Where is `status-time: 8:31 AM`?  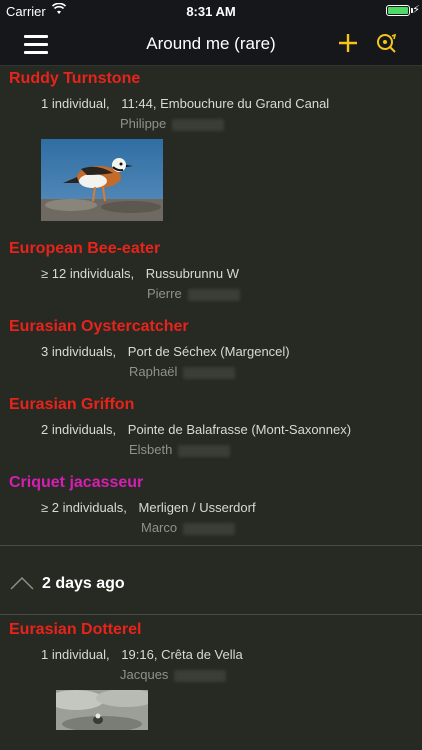
status-time: 8:31 AM is located at coordinates (211, 11).